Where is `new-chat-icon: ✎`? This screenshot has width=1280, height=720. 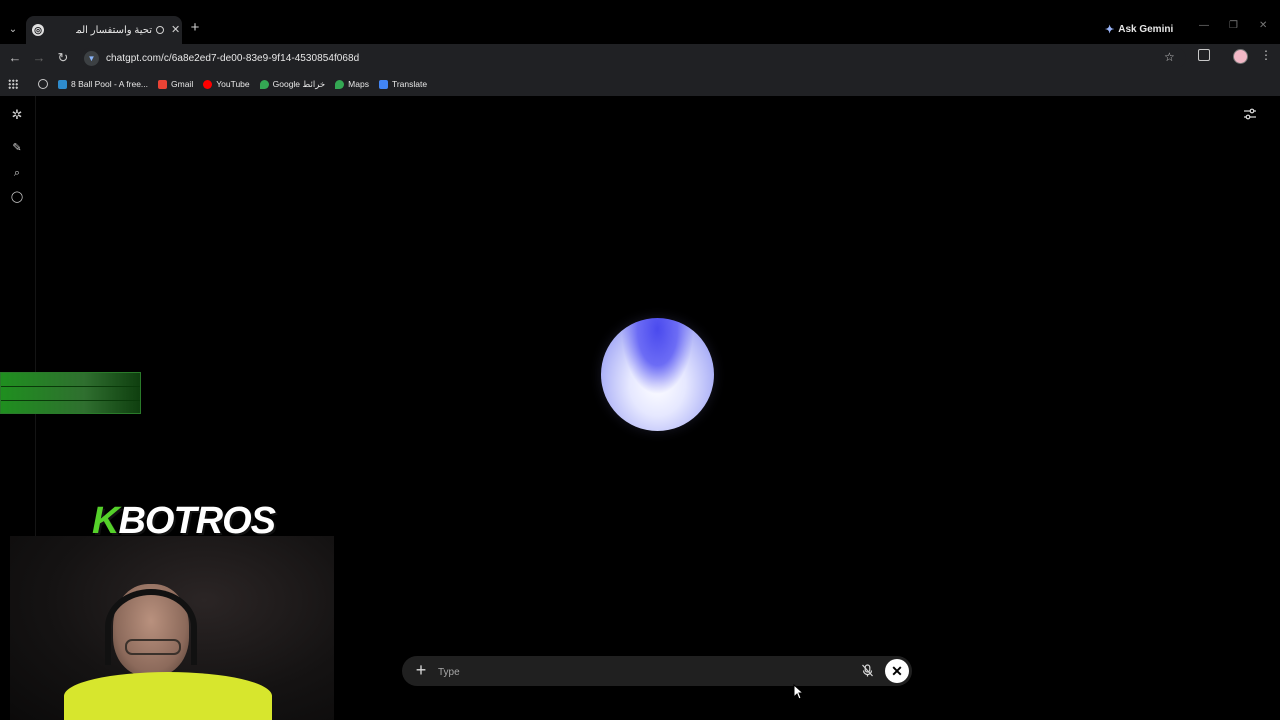
new-chat-icon: ✎ is located at coordinates (17, 148).